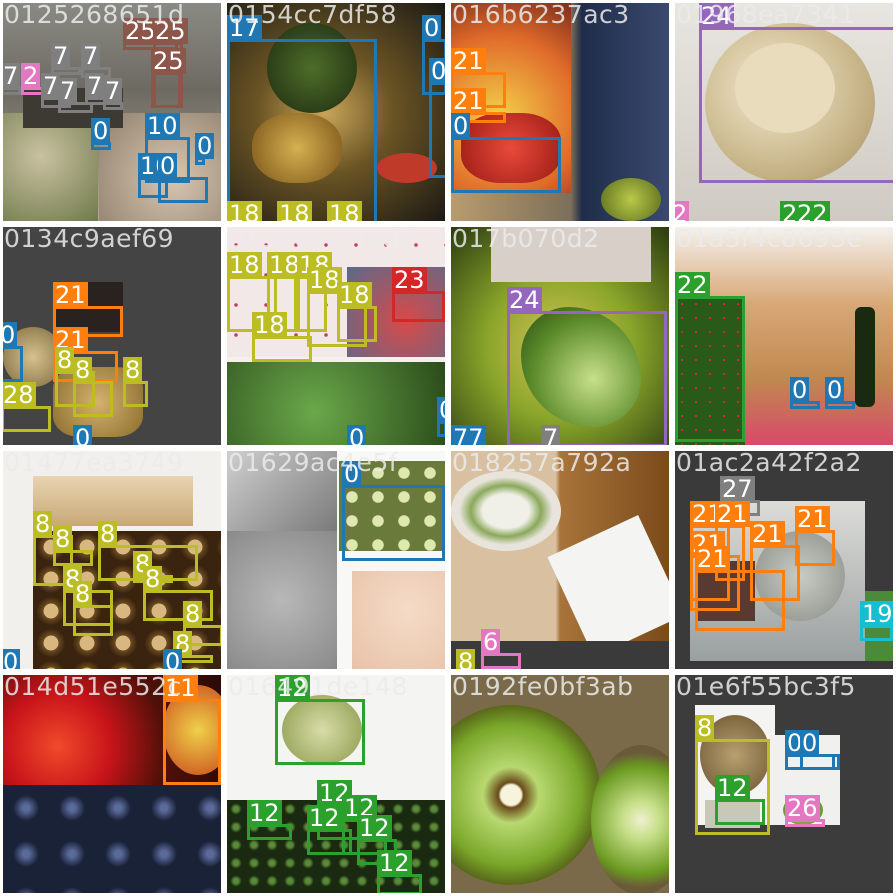 The width and height of the screenshot is (896, 896). I want to click on tile-filename: 016491de148, so click(318, 688).